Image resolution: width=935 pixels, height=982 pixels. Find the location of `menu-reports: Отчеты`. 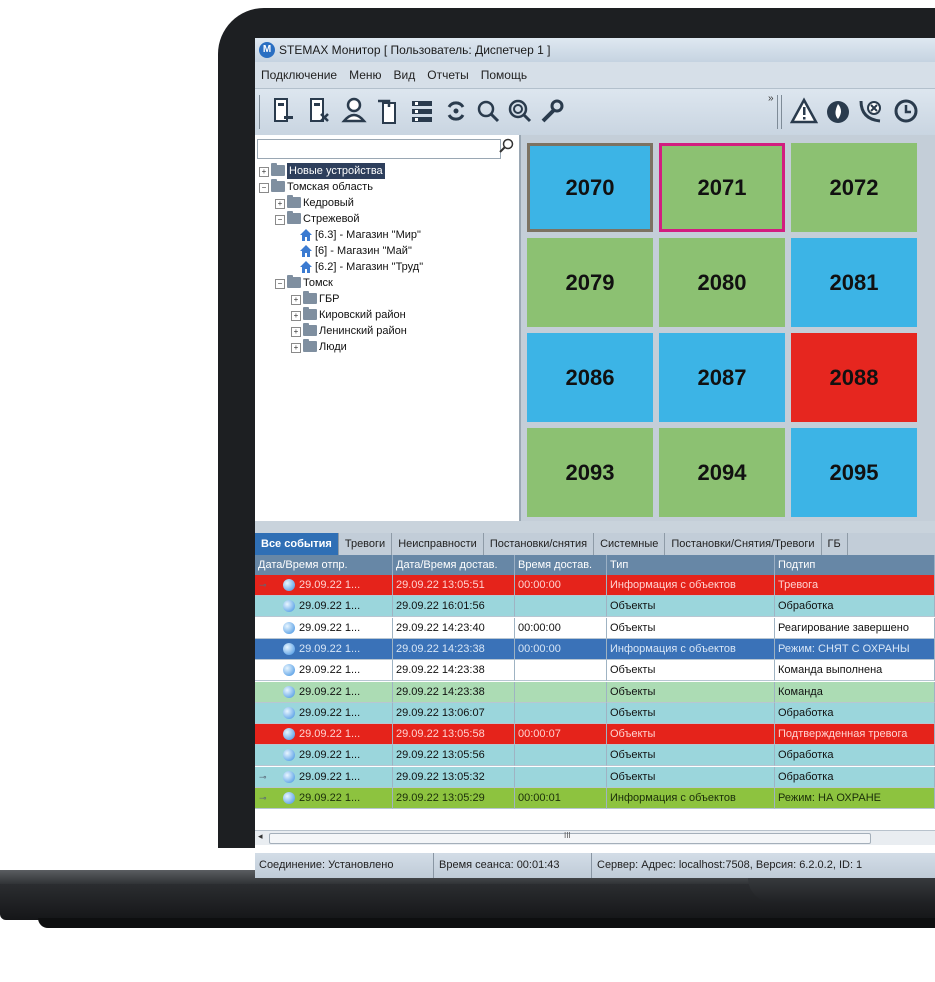

menu-reports: Отчеты is located at coordinates (447, 75).